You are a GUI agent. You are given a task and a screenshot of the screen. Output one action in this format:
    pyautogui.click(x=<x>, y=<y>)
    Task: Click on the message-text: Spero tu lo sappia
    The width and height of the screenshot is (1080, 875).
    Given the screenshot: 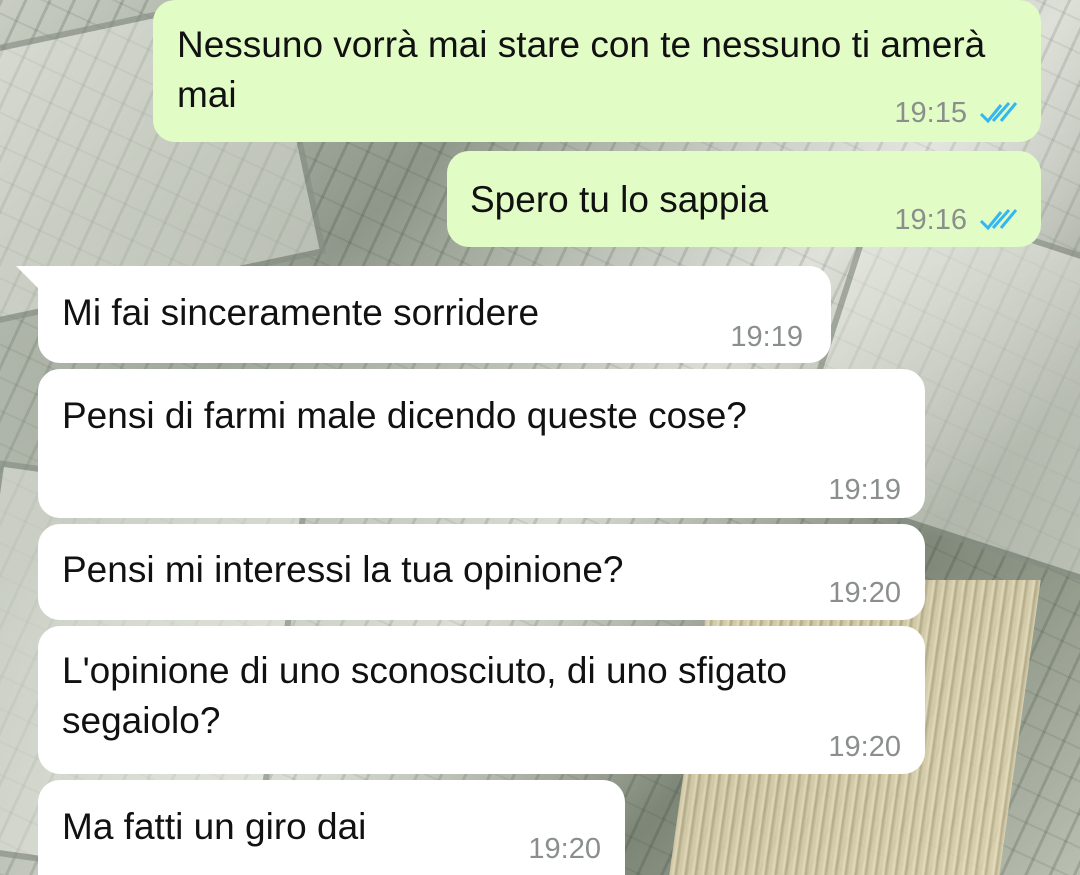 What is the action you would take?
    pyautogui.click(x=619, y=199)
    